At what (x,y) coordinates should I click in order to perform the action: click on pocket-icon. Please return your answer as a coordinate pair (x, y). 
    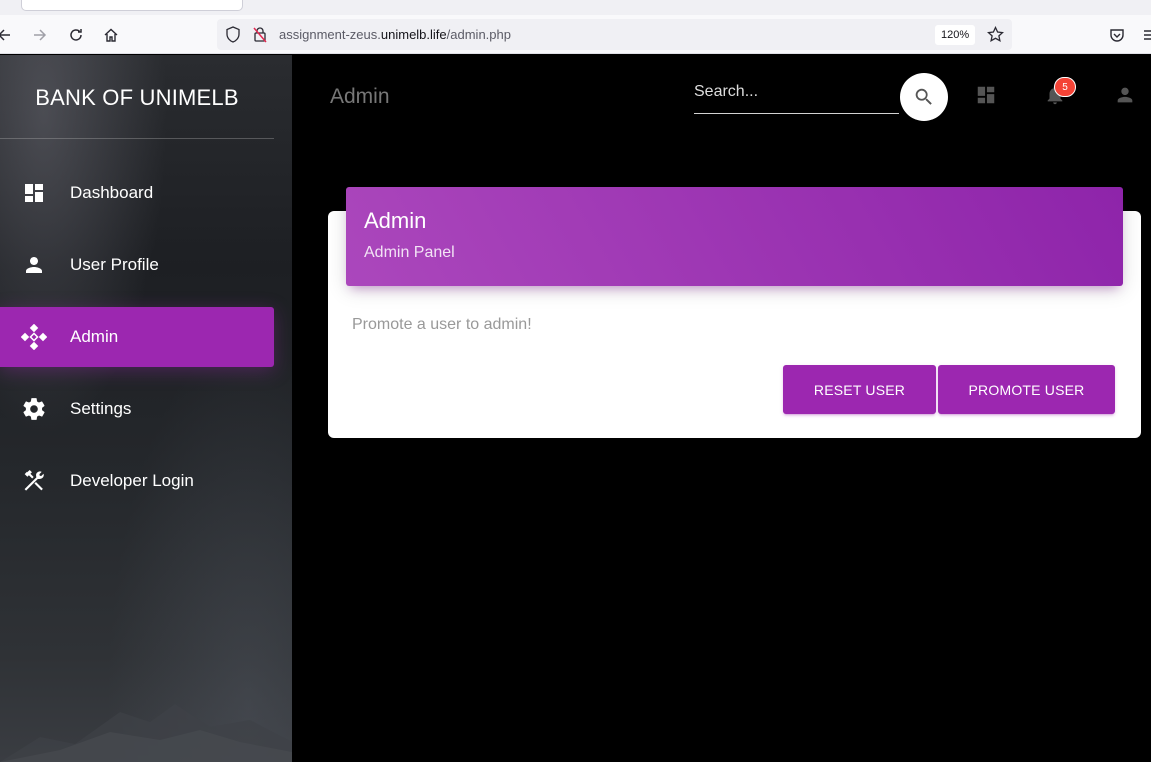
    Looking at the image, I should click on (1117, 35).